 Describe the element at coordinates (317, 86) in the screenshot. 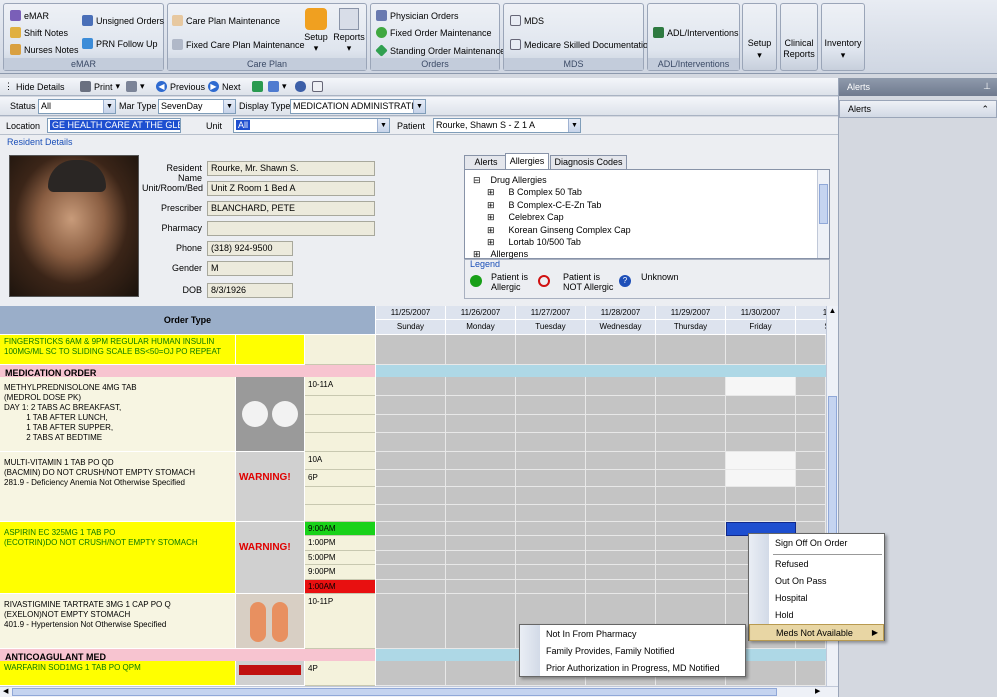

I see `notes-button` at that location.